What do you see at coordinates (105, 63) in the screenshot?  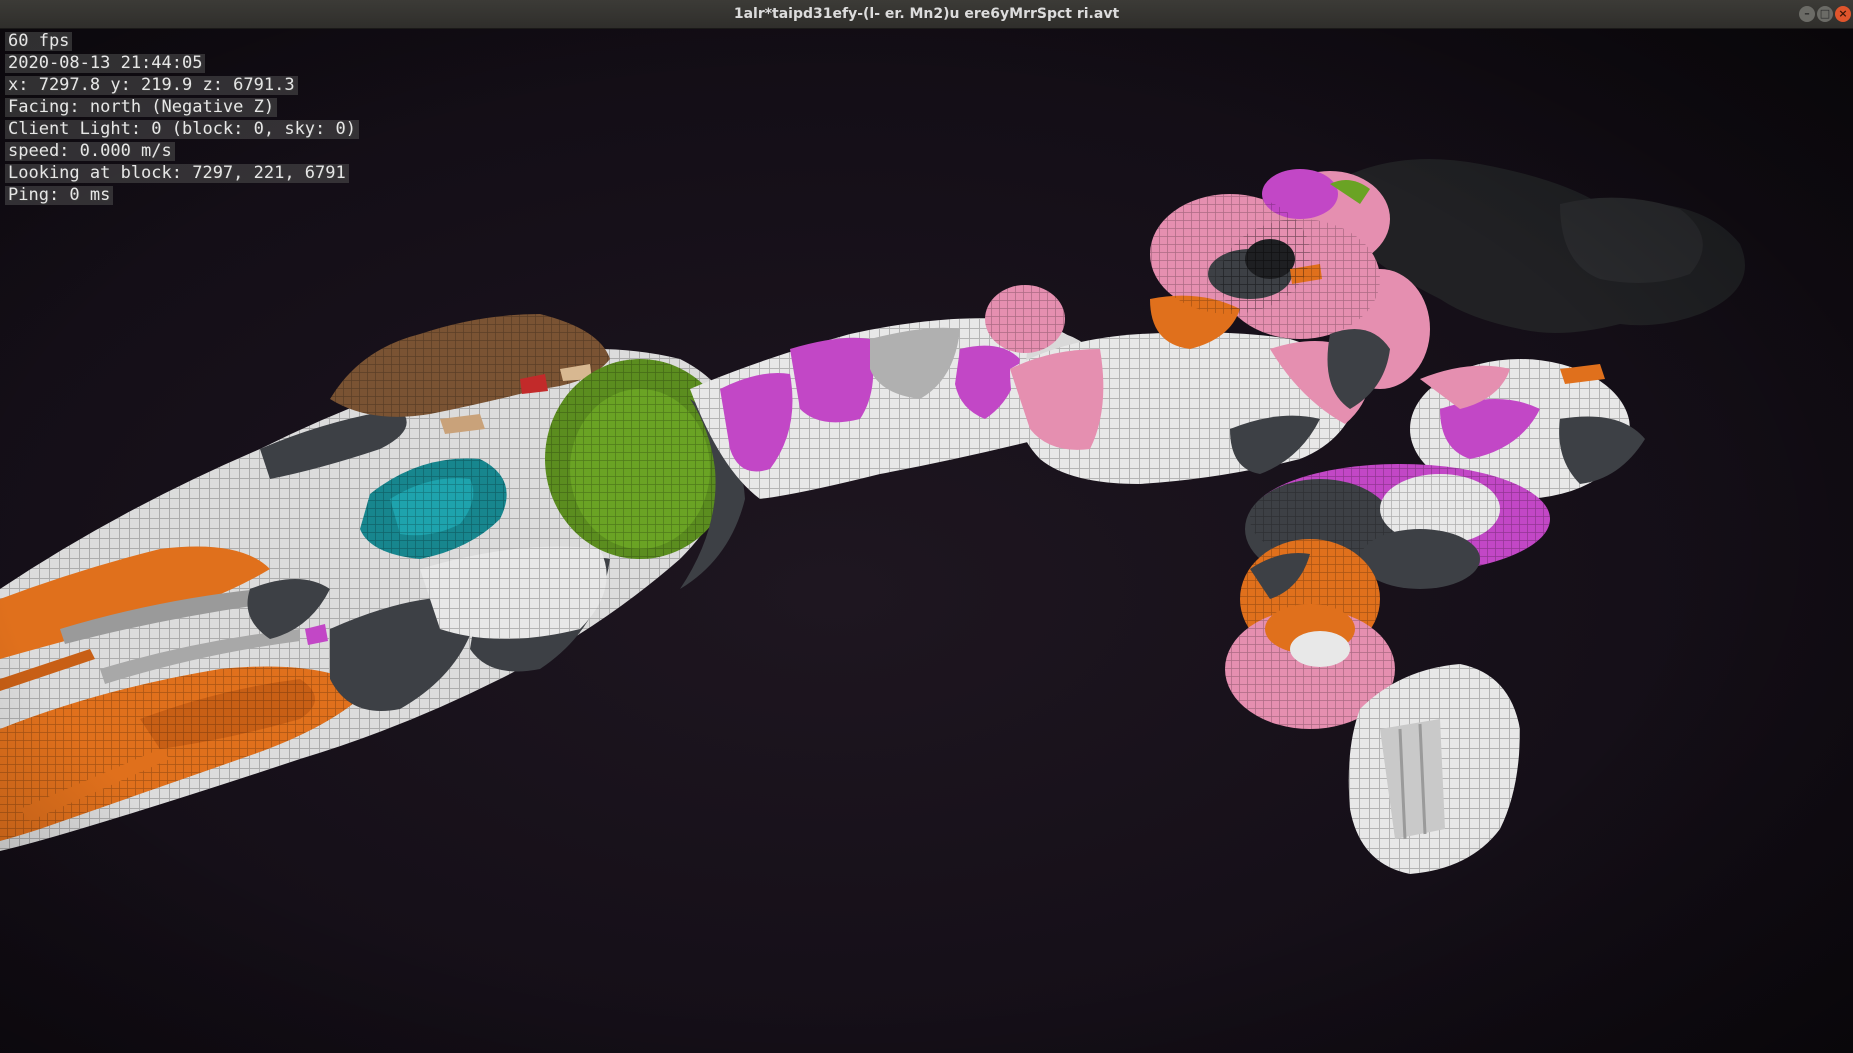 I see `datetime-readout: 2020-08-13 21:44:05` at bounding box center [105, 63].